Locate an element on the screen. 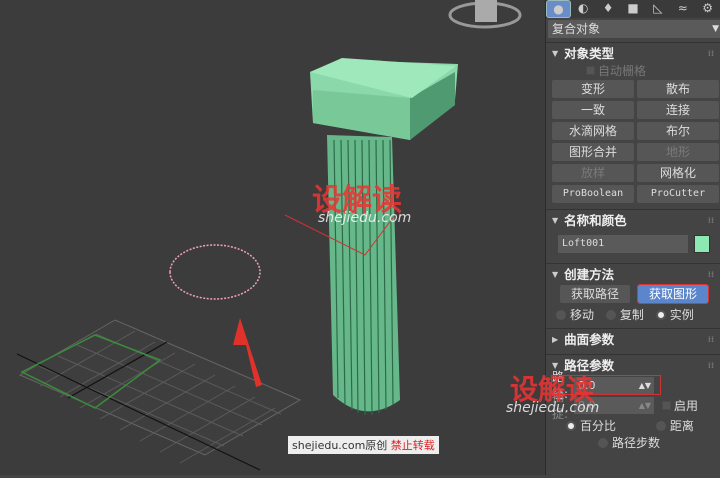 The height and width of the screenshot is (478, 720). instance-radio: 实例 is located at coordinates (674, 314).